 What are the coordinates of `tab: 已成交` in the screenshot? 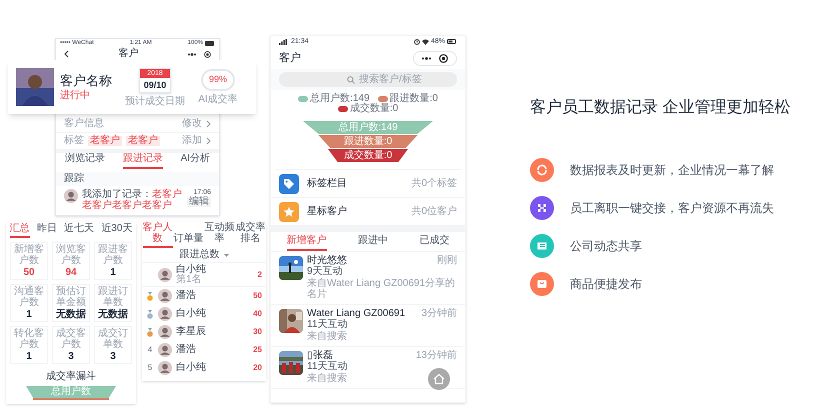 It's located at (434, 243).